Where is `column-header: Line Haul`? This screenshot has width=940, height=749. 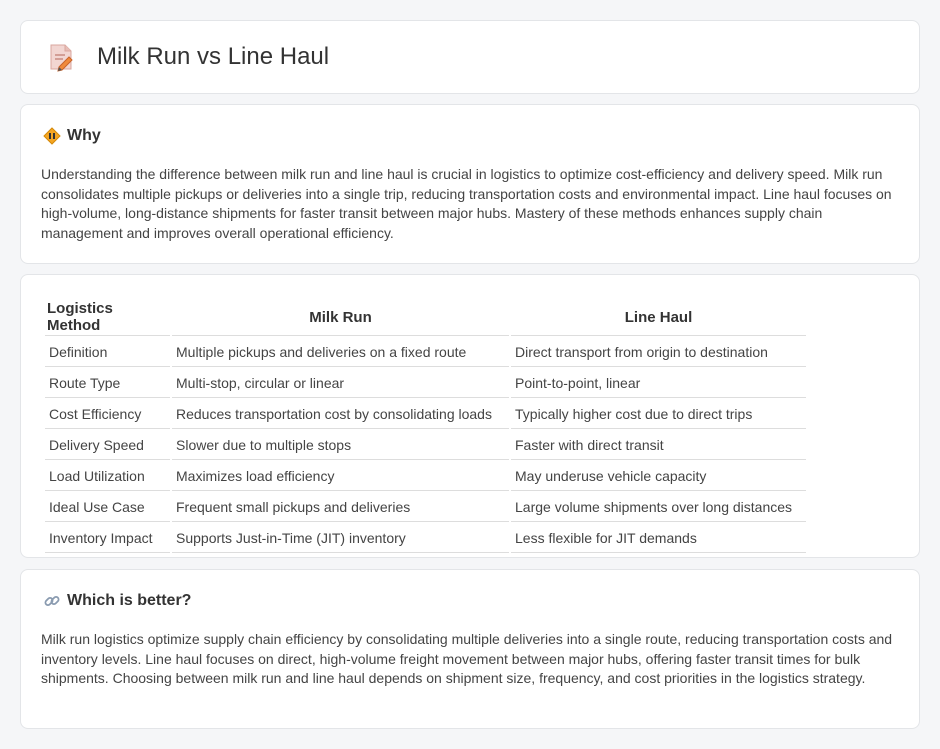 column-header: Line Haul is located at coordinates (658, 317).